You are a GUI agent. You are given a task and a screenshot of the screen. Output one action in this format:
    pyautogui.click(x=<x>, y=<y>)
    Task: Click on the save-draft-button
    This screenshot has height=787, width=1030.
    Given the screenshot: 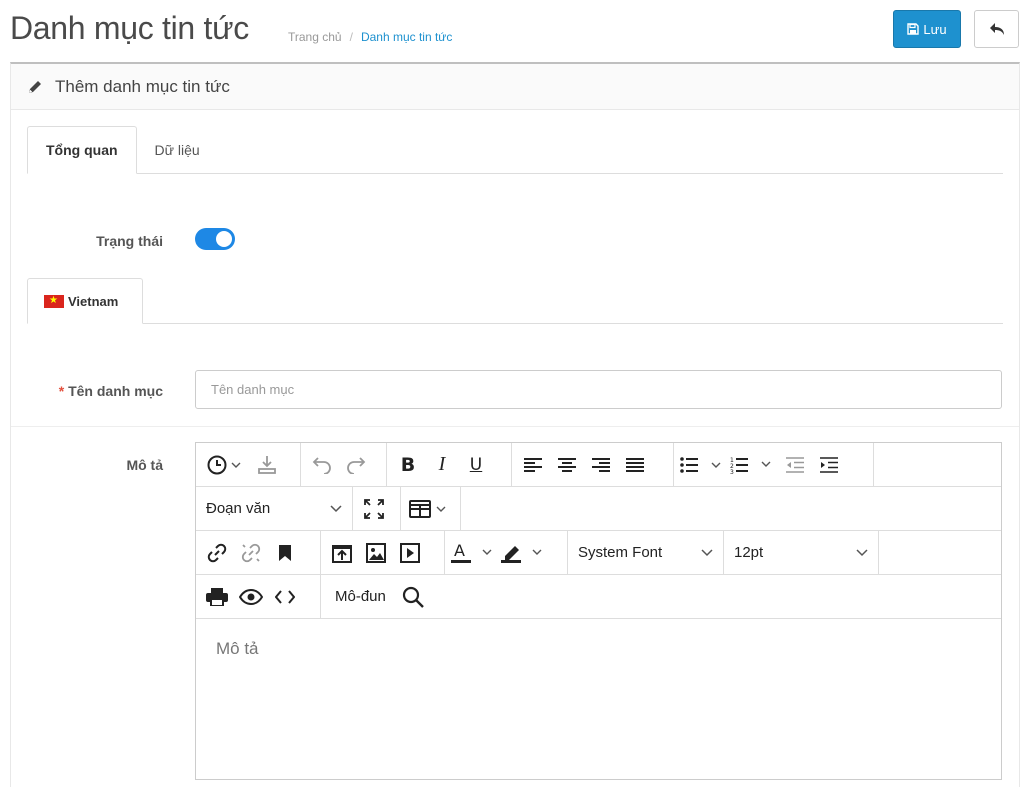 What is the action you would take?
    pyautogui.click(x=267, y=465)
    